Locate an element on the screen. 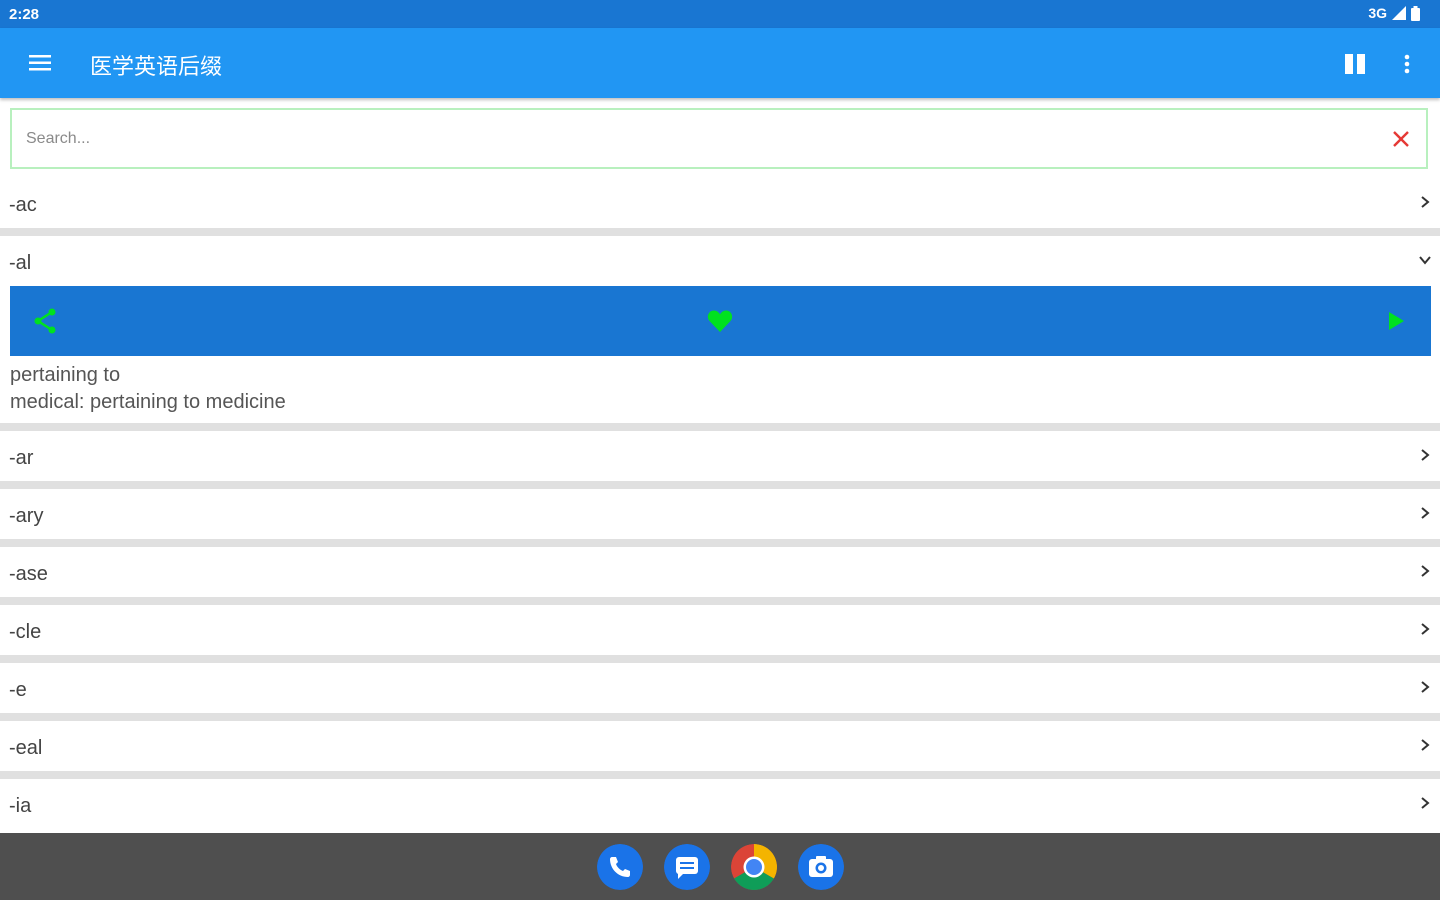 This screenshot has height=900, width=1440. camera-icon is located at coordinates (821, 867).